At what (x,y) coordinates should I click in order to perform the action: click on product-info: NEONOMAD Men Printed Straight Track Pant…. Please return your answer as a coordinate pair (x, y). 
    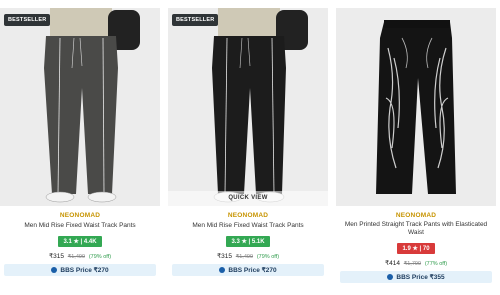
    Looking at the image, I should click on (416, 247).